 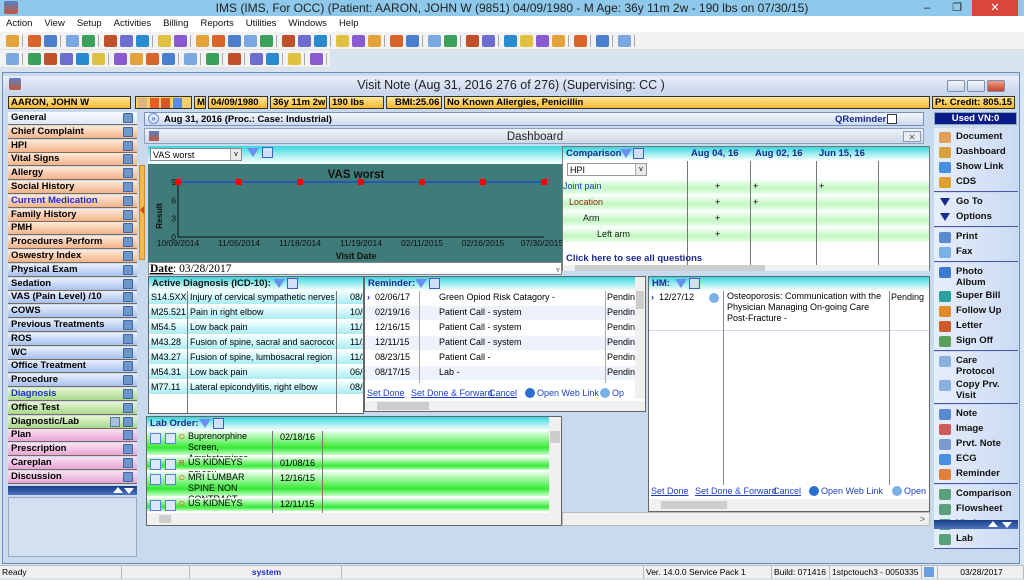 I want to click on diagnosis-row: M25.521 Pain in right elbow 10/0, so click(x=256, y=313).